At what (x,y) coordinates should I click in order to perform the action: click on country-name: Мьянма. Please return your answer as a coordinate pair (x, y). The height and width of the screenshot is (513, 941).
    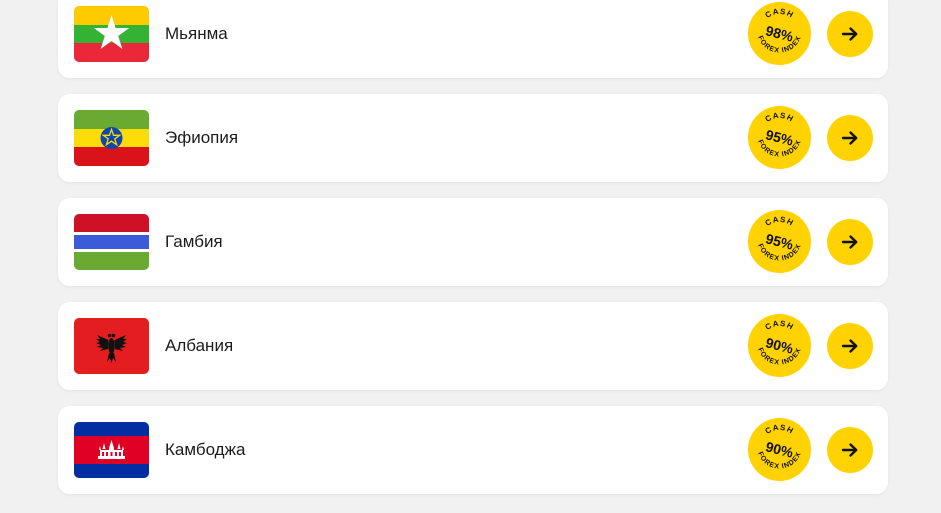
    Looking at the image, I should click on (196, 33).